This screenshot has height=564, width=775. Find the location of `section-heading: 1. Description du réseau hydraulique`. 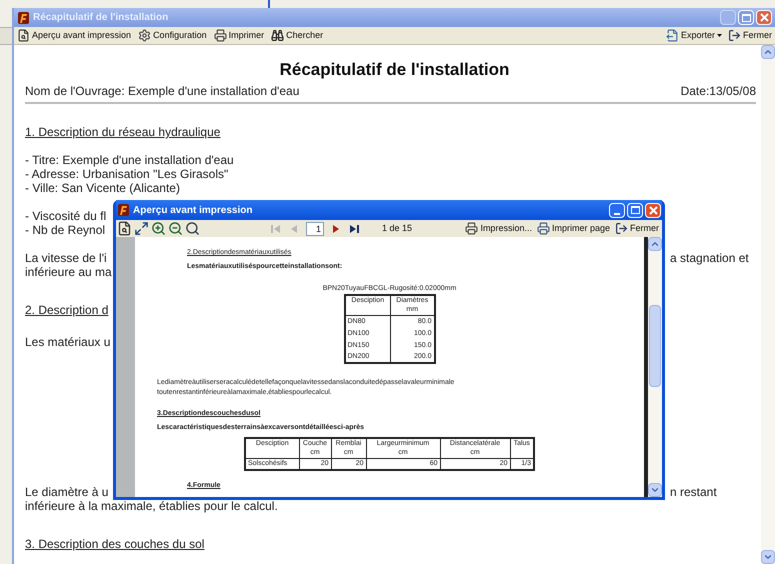

section-heading: 1. Description du réseau hydraulique is located at coordinates (122, 132).